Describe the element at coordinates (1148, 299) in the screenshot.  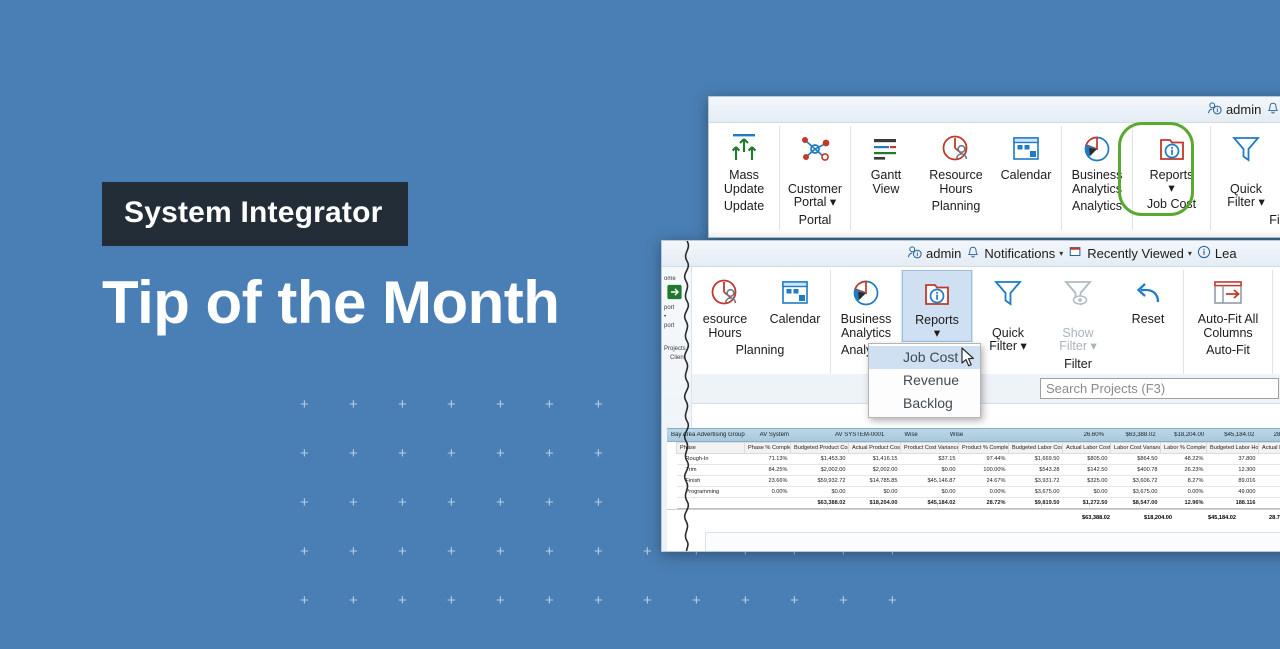
I see `front-reset-button: Reset` at that location.